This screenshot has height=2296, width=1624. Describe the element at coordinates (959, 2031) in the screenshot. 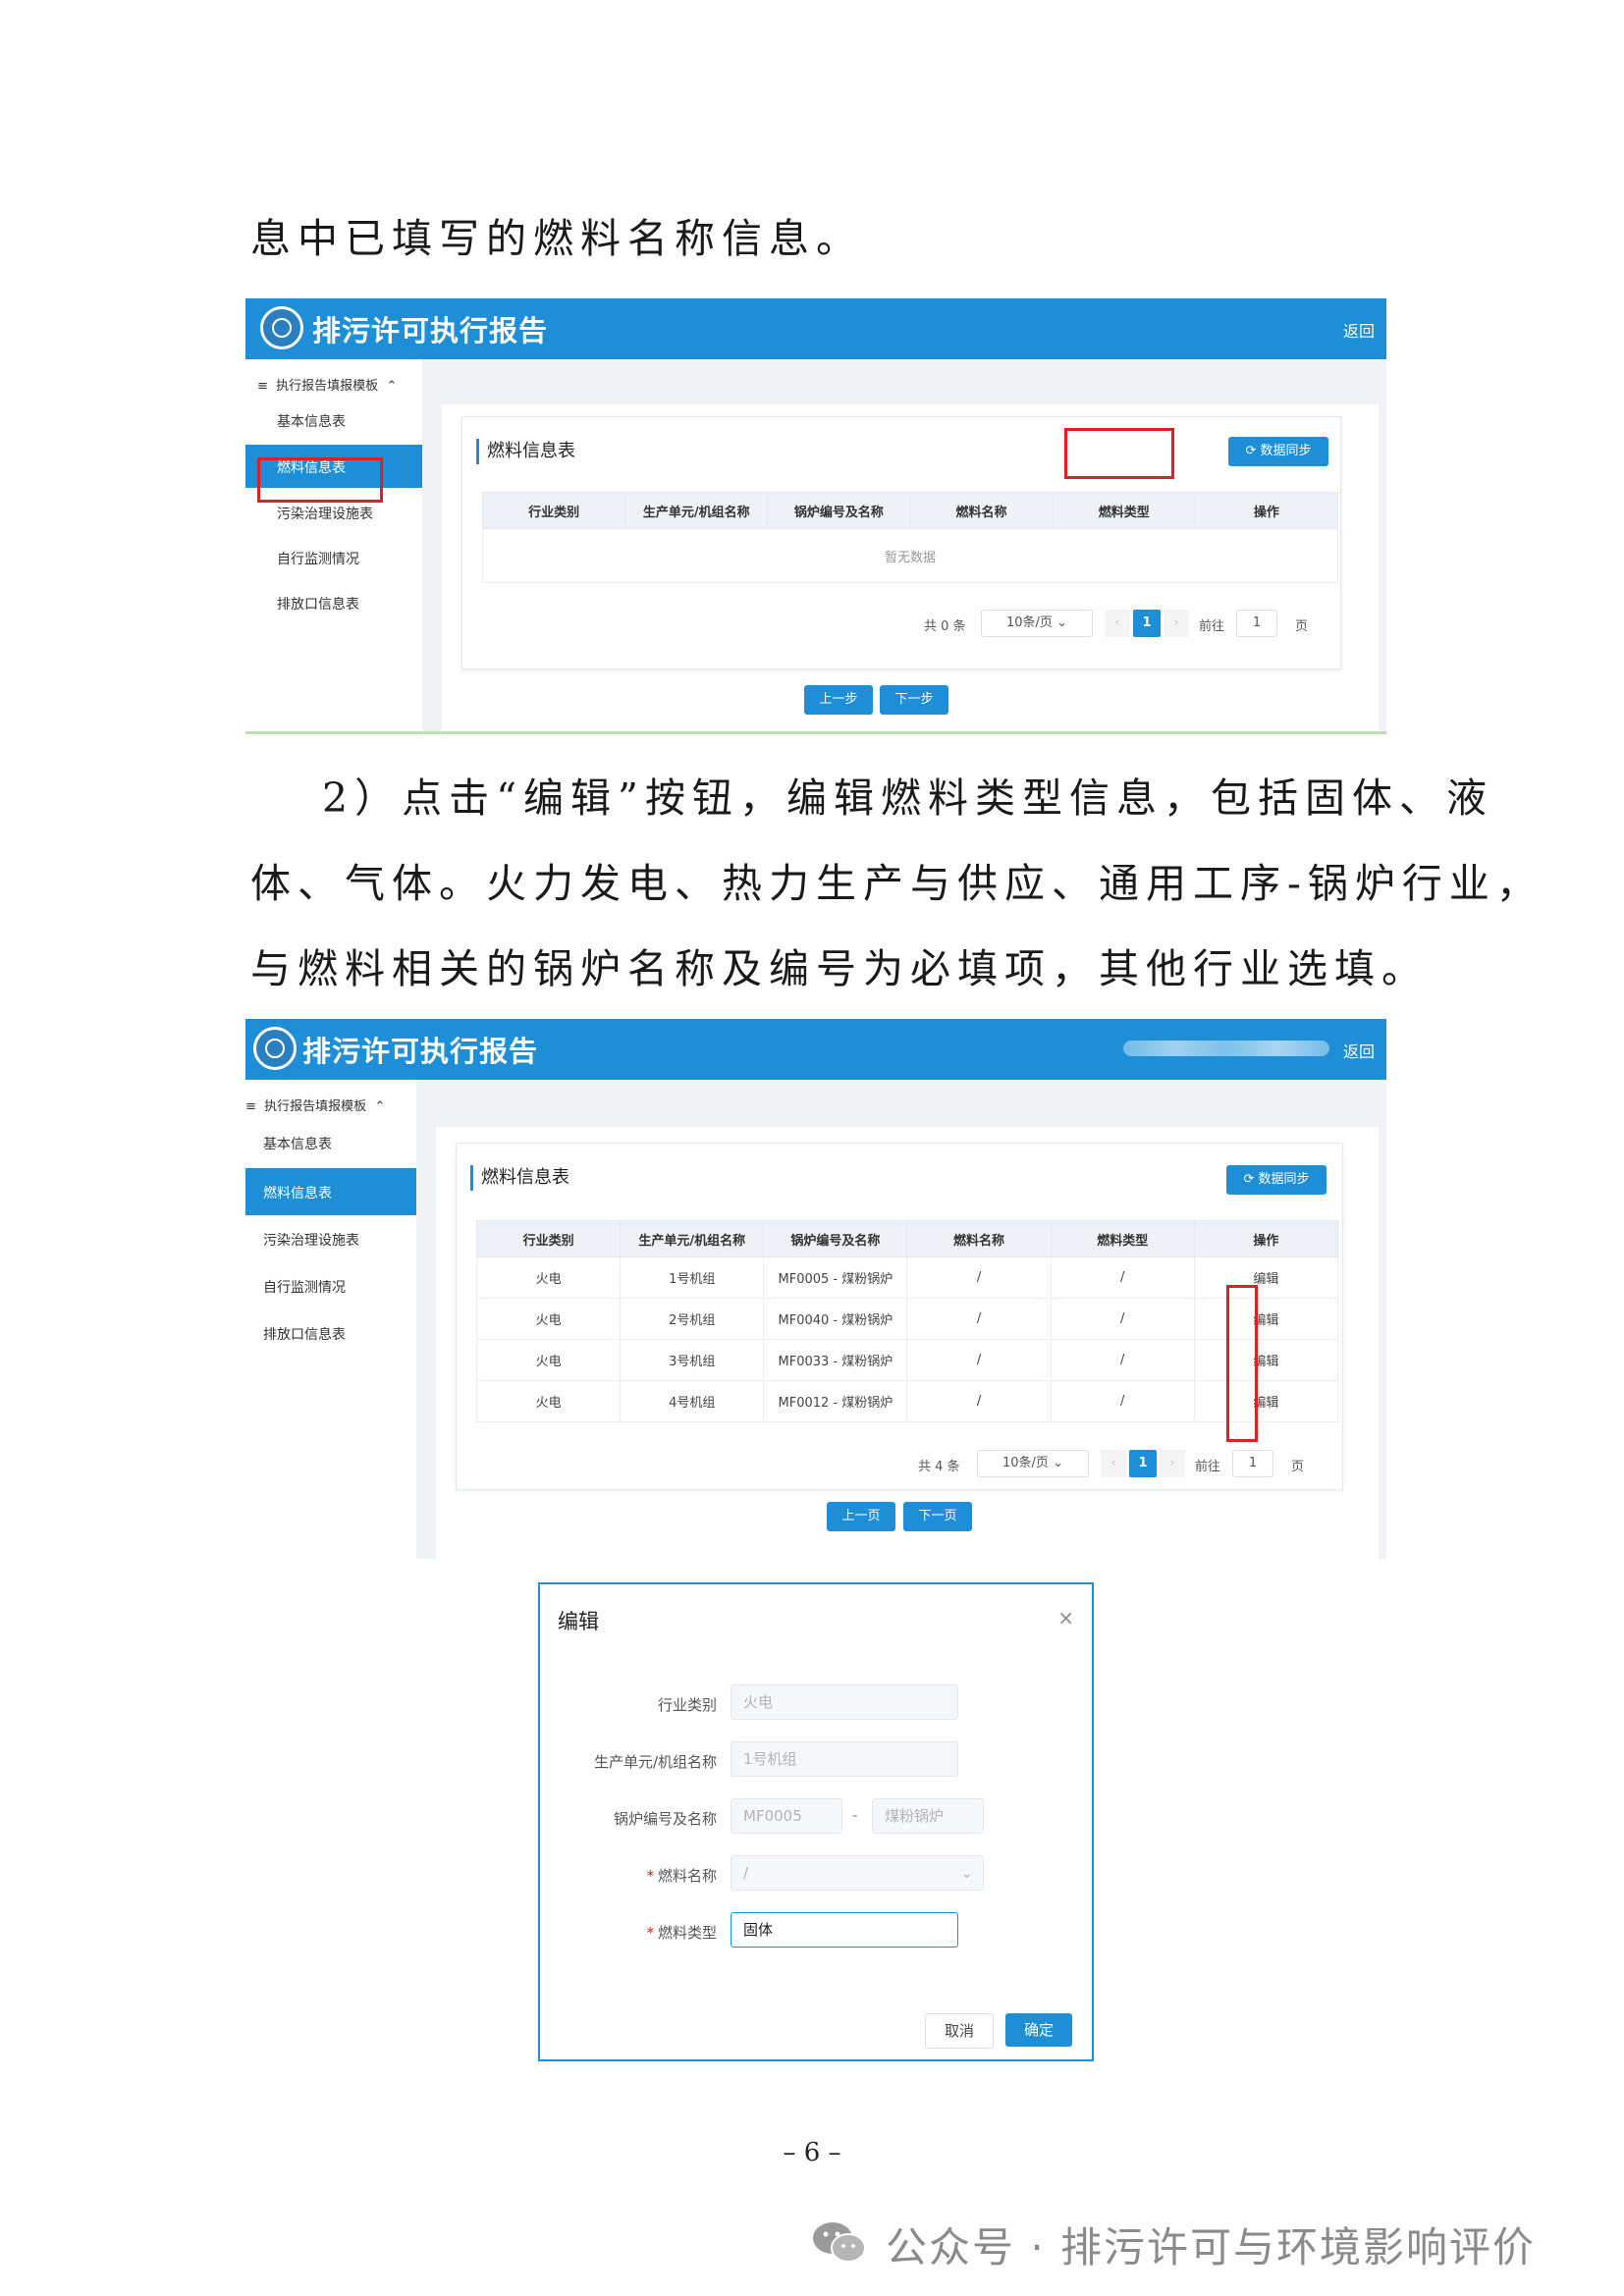

I see `cancel-button: 取消` at that location.